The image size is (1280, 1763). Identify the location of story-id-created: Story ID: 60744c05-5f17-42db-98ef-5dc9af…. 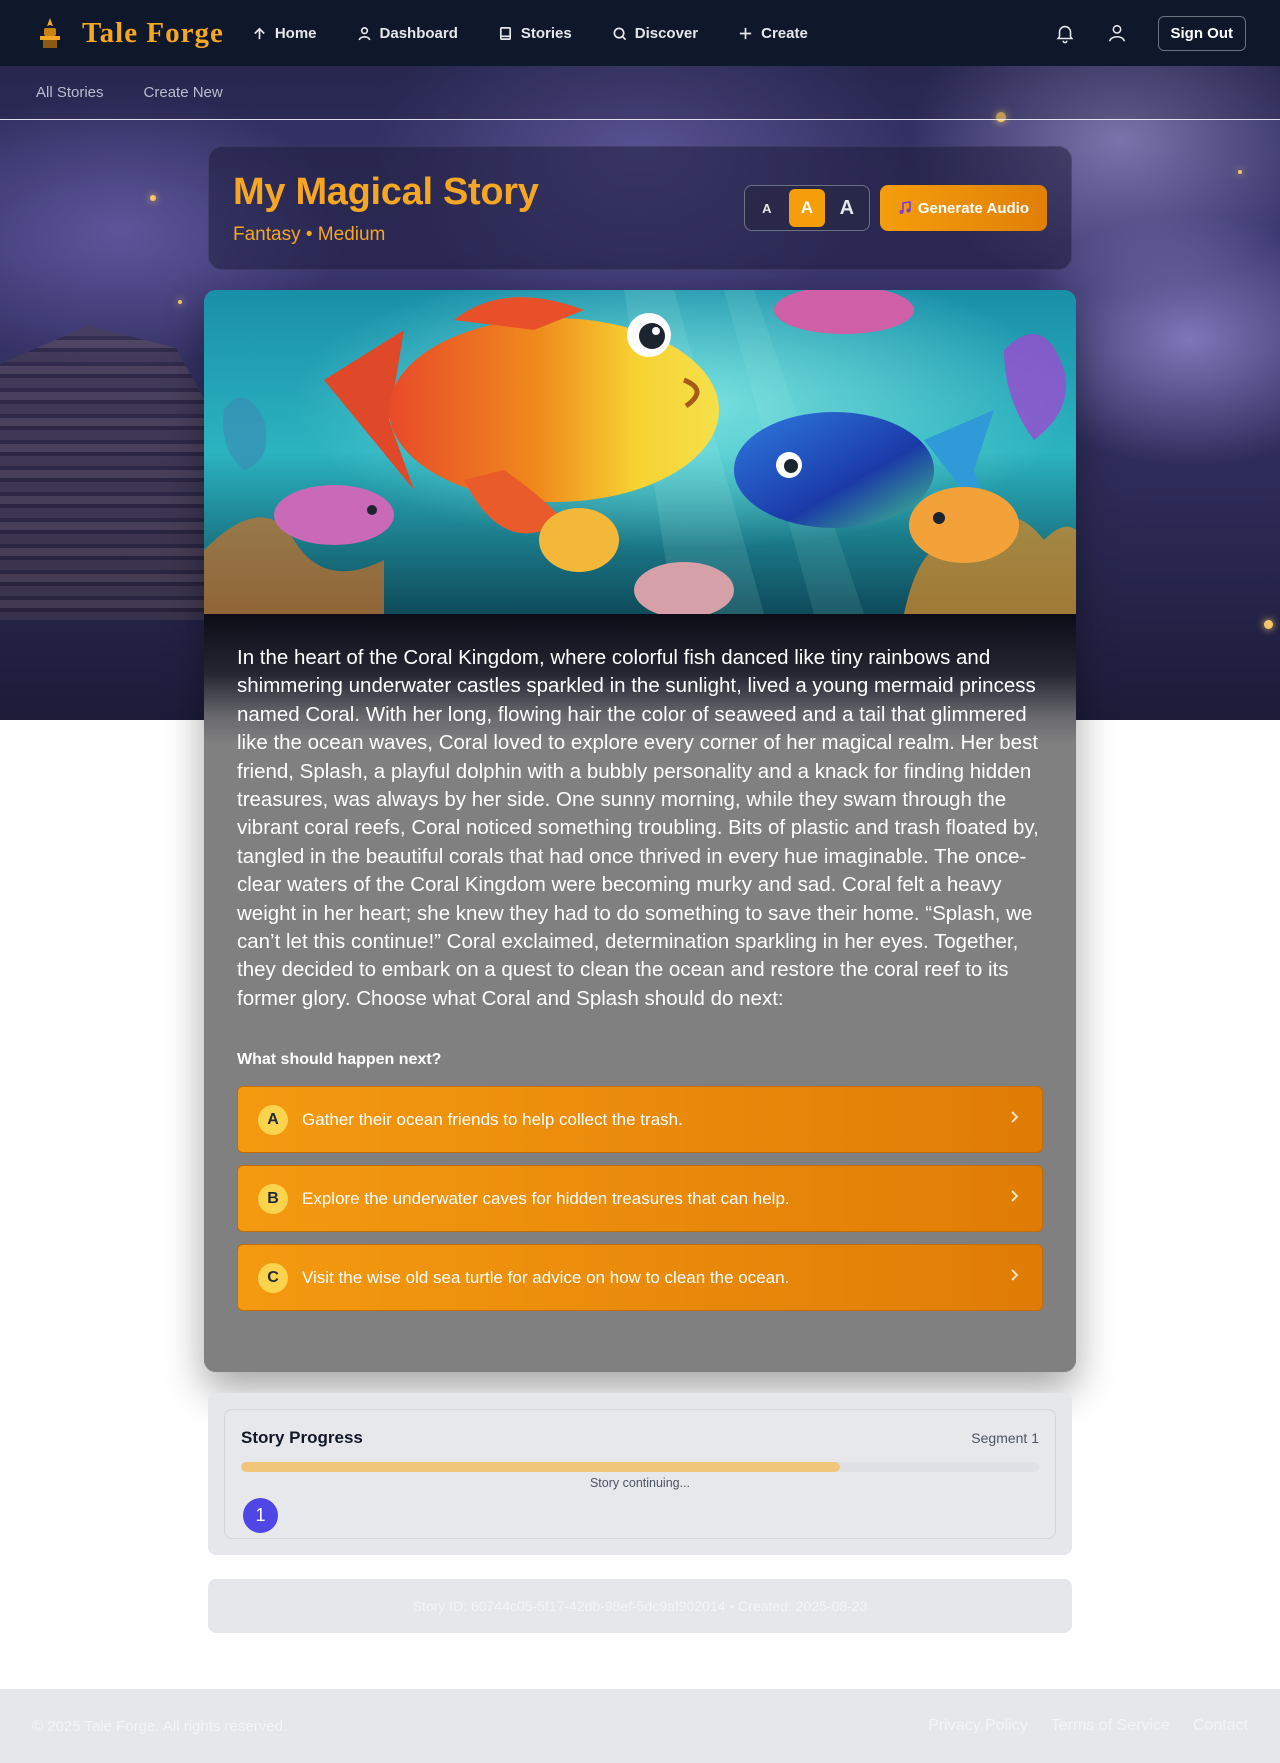
(640, 1606).